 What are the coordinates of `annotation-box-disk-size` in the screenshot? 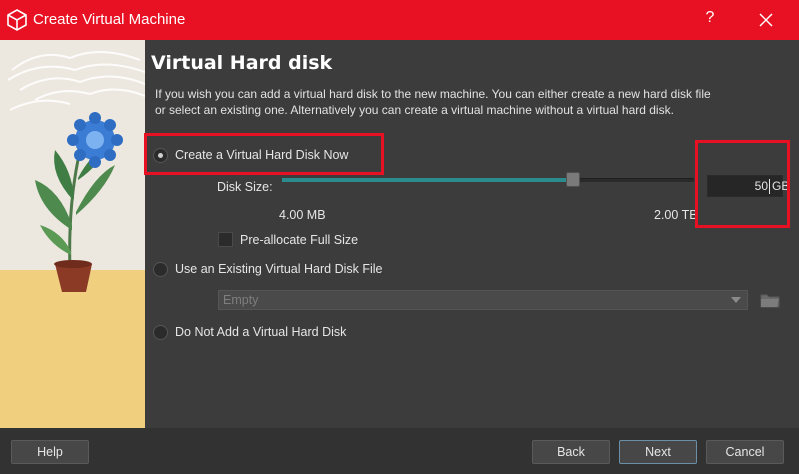 It's located at (742, 184).